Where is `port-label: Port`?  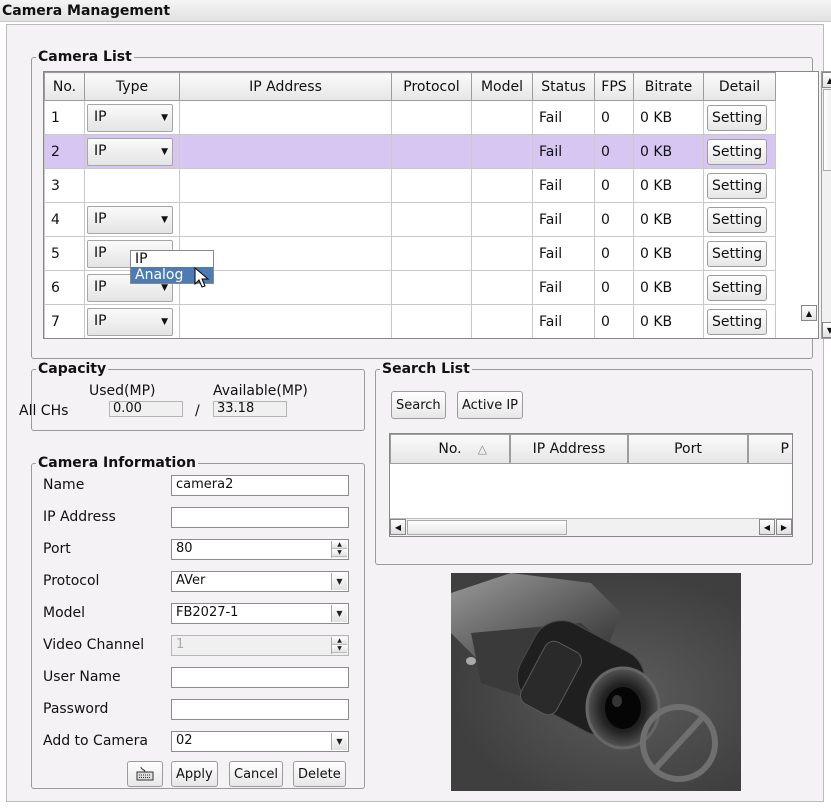 port-label: Port is located at coordinates (57, 549).